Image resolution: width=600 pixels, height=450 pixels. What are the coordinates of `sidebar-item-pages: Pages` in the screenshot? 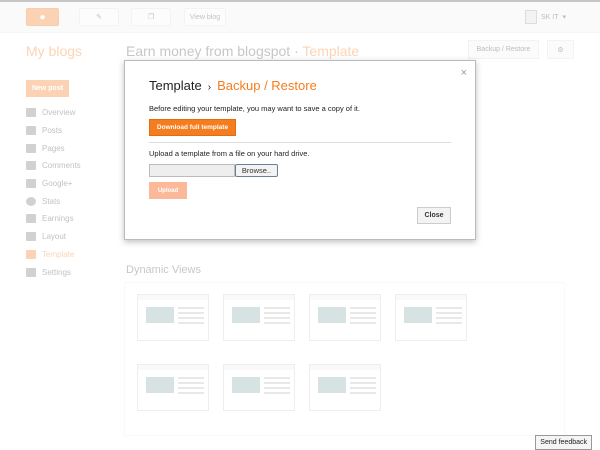 It's located at (53, 148).